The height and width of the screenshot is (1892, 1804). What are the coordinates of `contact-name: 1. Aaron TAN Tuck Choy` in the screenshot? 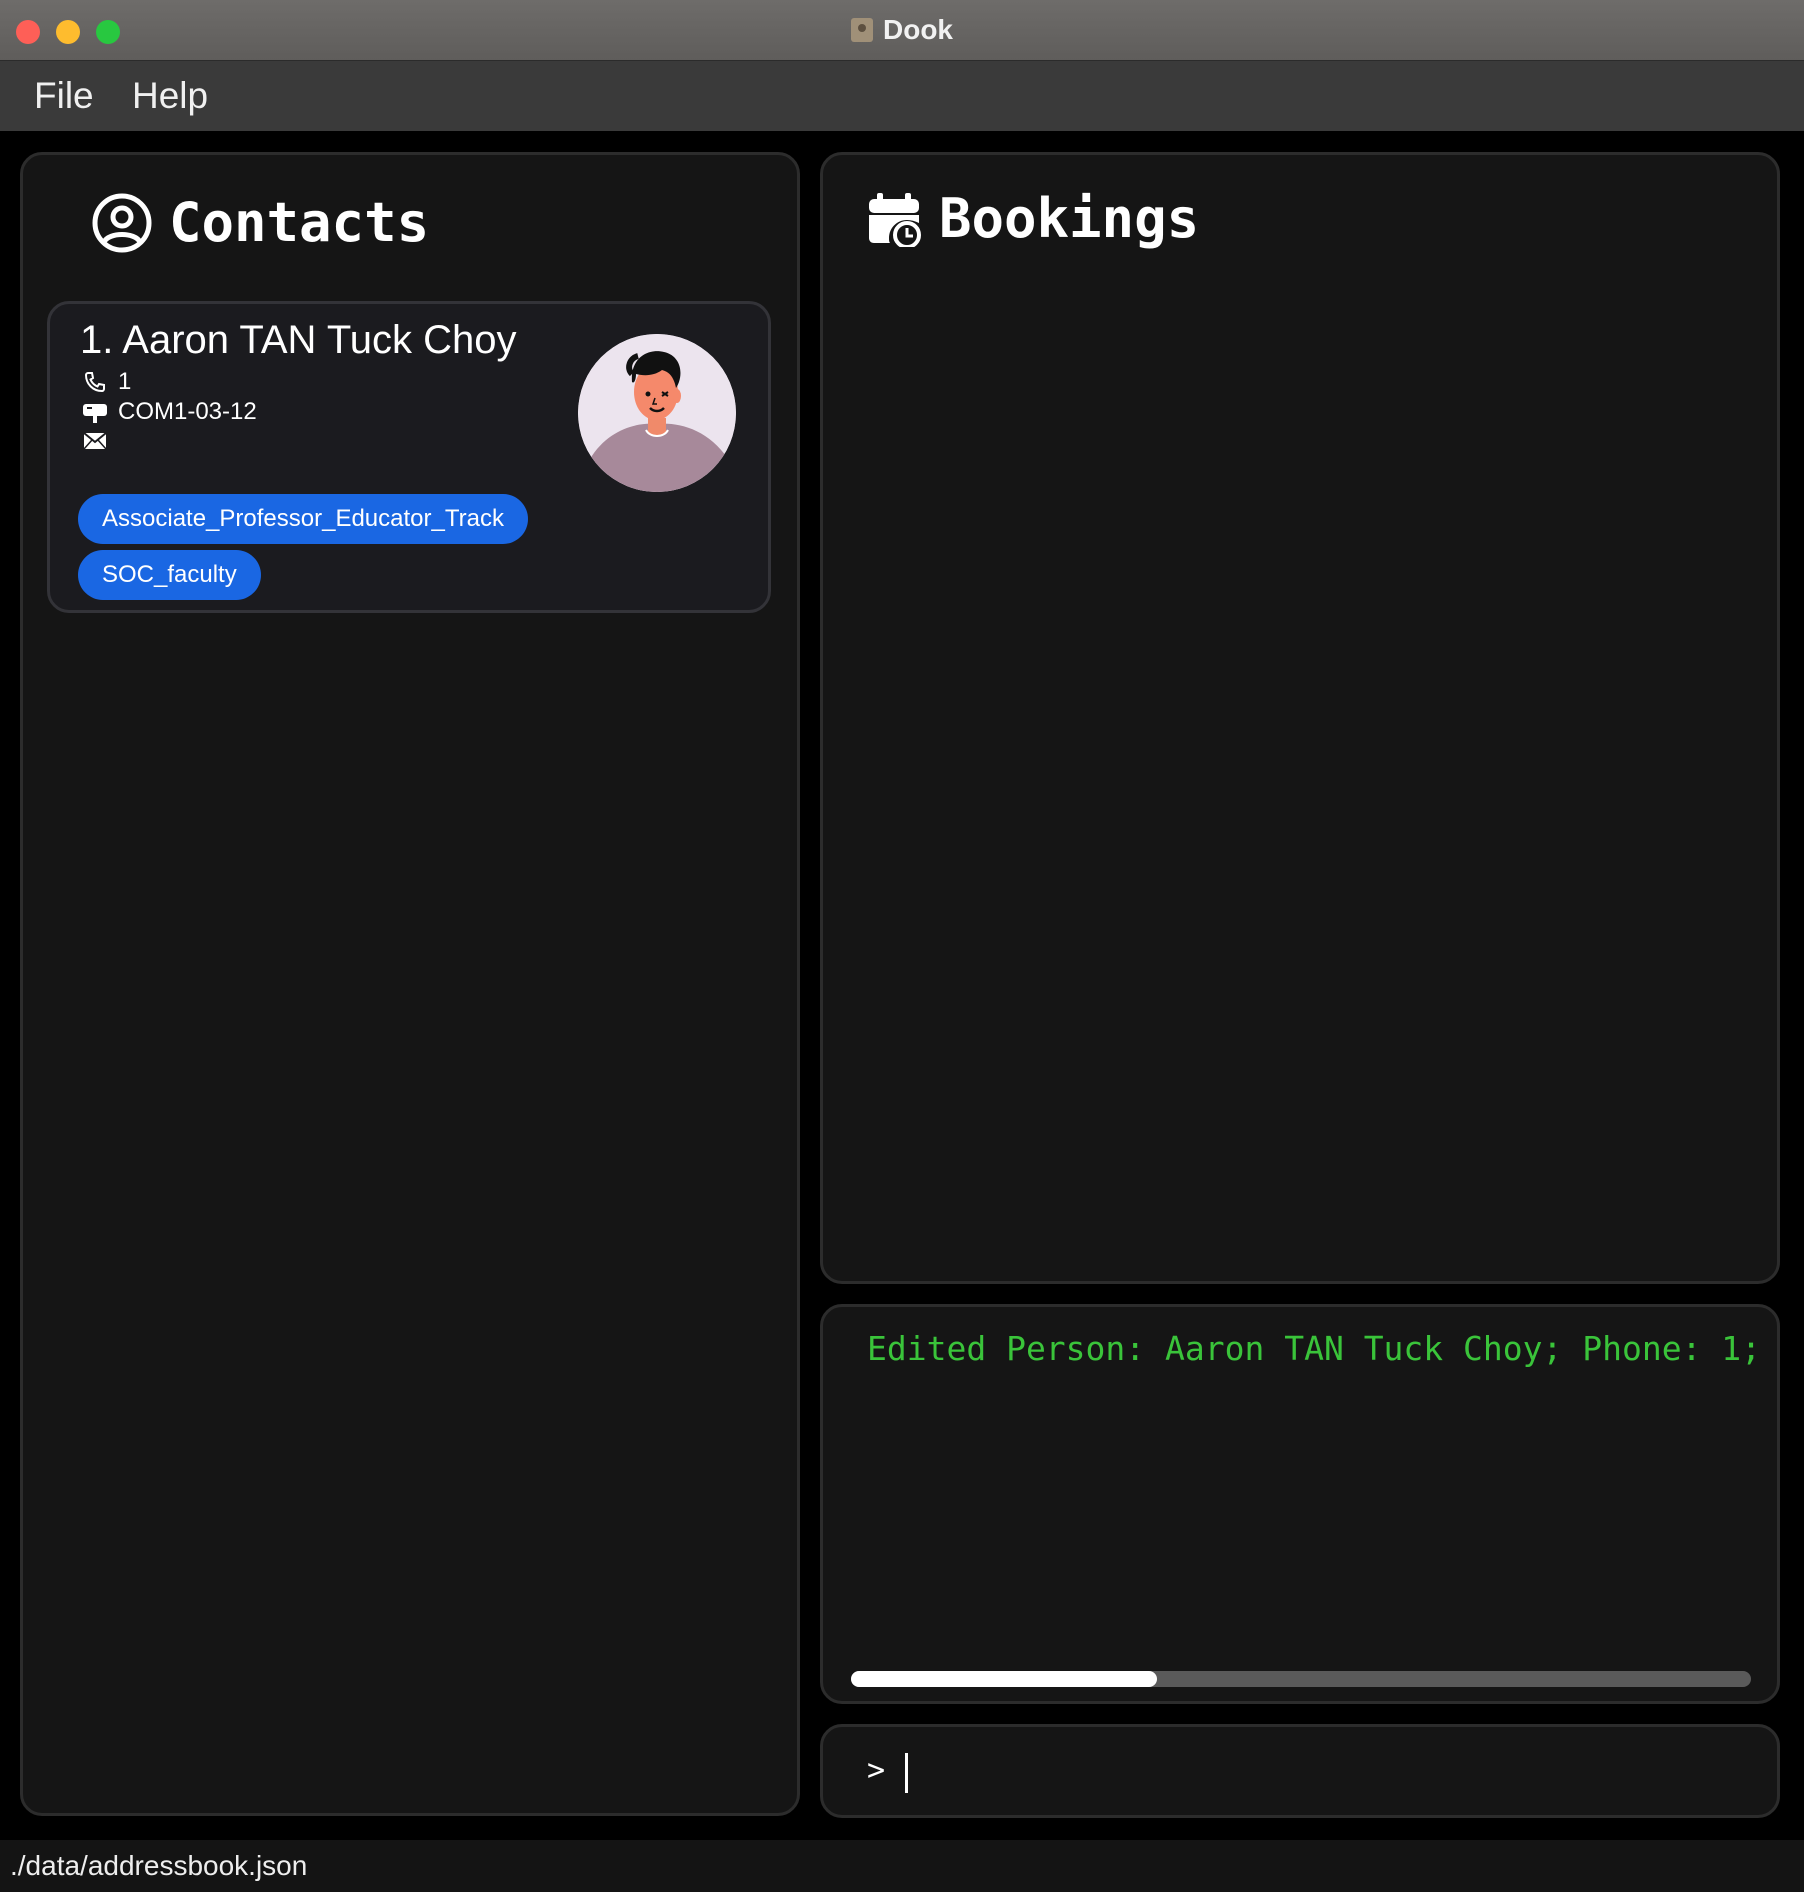 It's located at (298, 340).